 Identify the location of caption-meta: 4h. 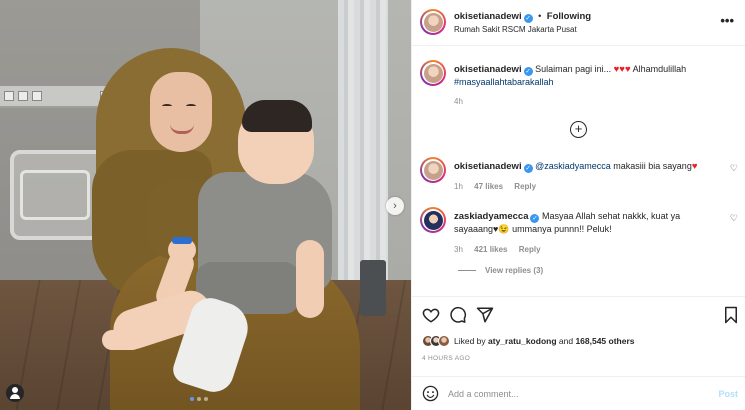
(463, 101).